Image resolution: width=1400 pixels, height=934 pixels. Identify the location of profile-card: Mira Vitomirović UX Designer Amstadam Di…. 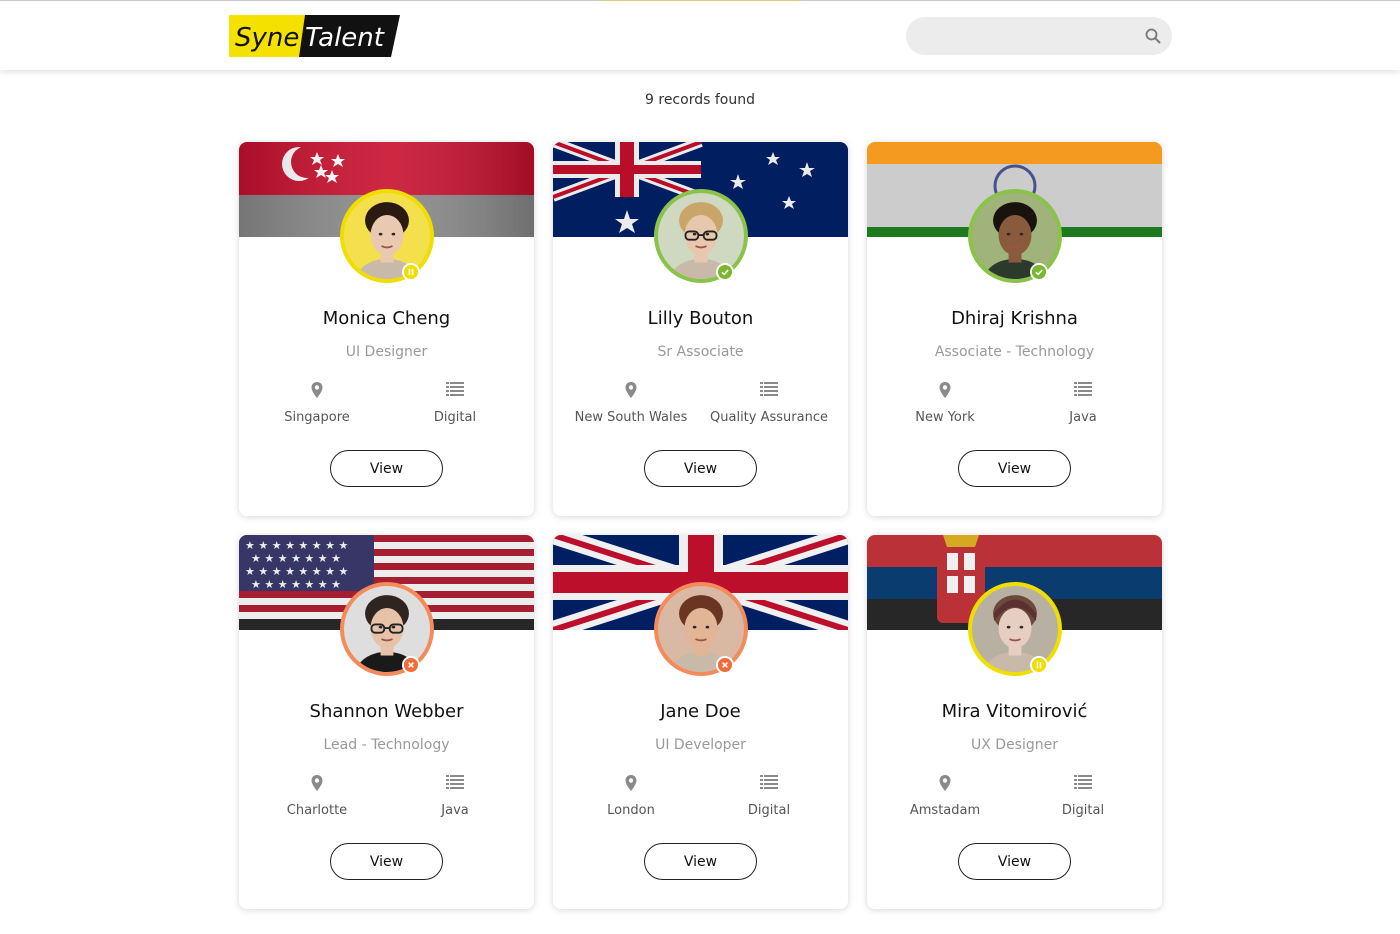
(1014, 722).